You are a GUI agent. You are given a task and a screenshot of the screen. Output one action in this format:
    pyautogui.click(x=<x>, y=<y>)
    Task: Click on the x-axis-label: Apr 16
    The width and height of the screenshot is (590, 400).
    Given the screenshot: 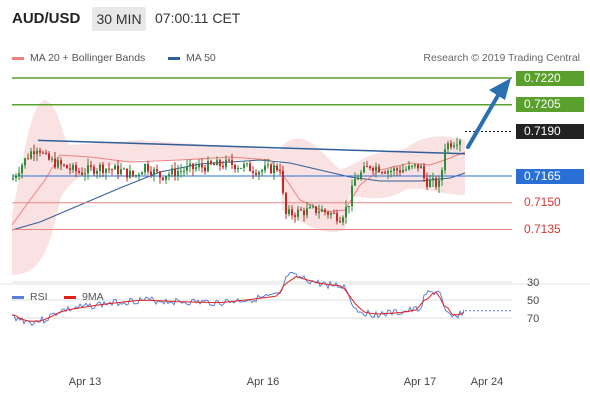 What is the action you would take?
    pyautogui.click(x=263, y=382)
    